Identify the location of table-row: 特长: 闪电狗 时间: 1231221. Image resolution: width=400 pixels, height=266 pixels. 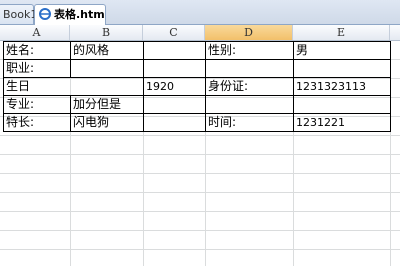
(197, 122).